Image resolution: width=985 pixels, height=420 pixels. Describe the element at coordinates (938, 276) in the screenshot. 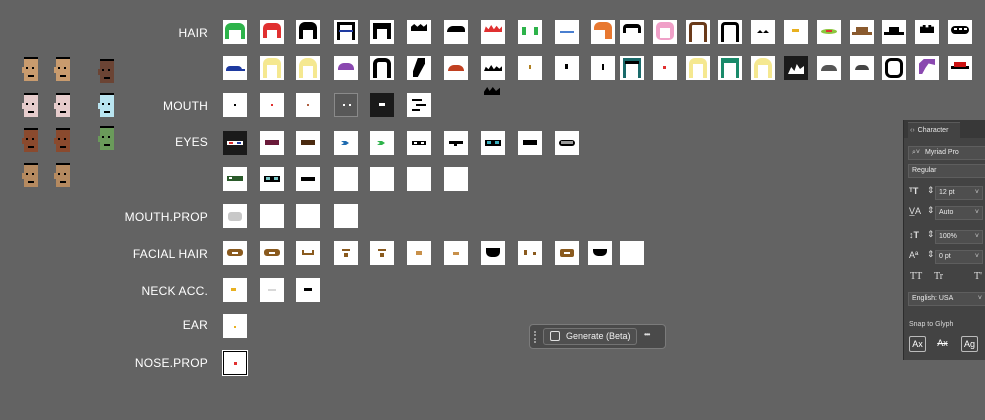

I see `small-caps-button: Tr` at that location.